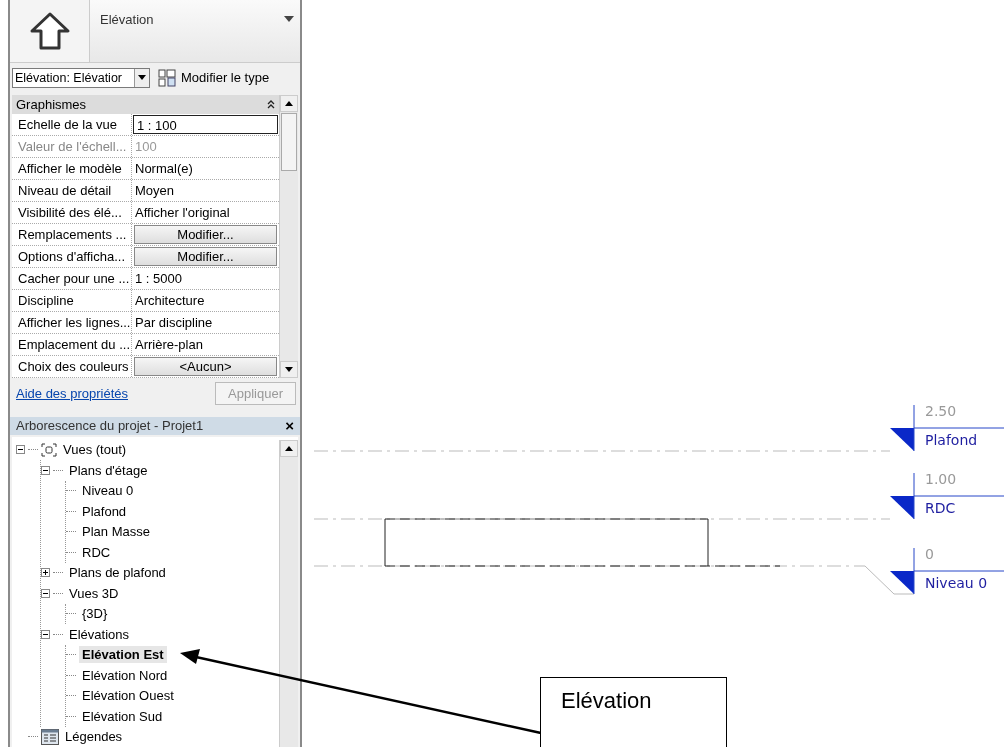  What do you see at coordinates (205, 366) in the screenshot?
I see `property-value-button: <Aucun>` at bounding box center [205, 366].